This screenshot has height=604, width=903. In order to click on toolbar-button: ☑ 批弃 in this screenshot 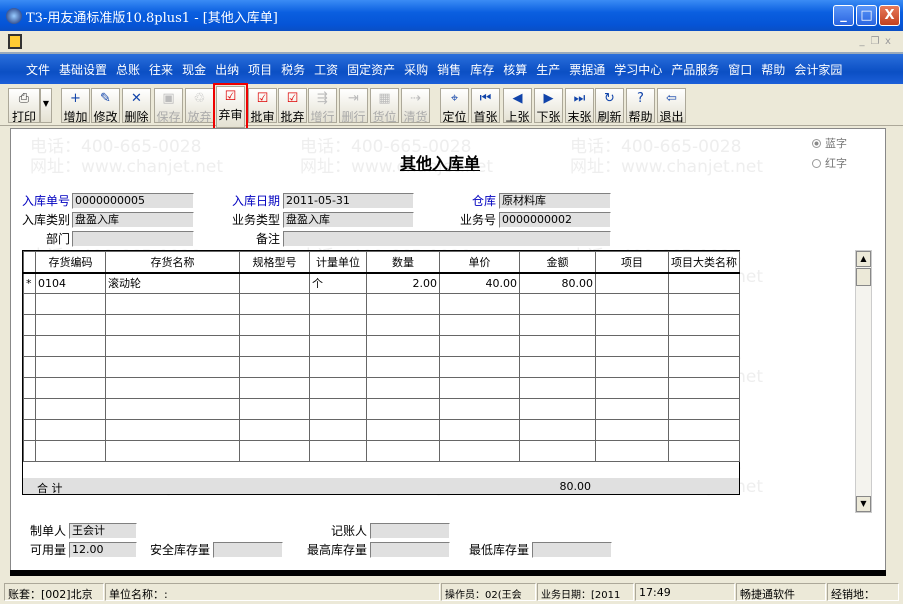, I will do `click(292, 106)`.